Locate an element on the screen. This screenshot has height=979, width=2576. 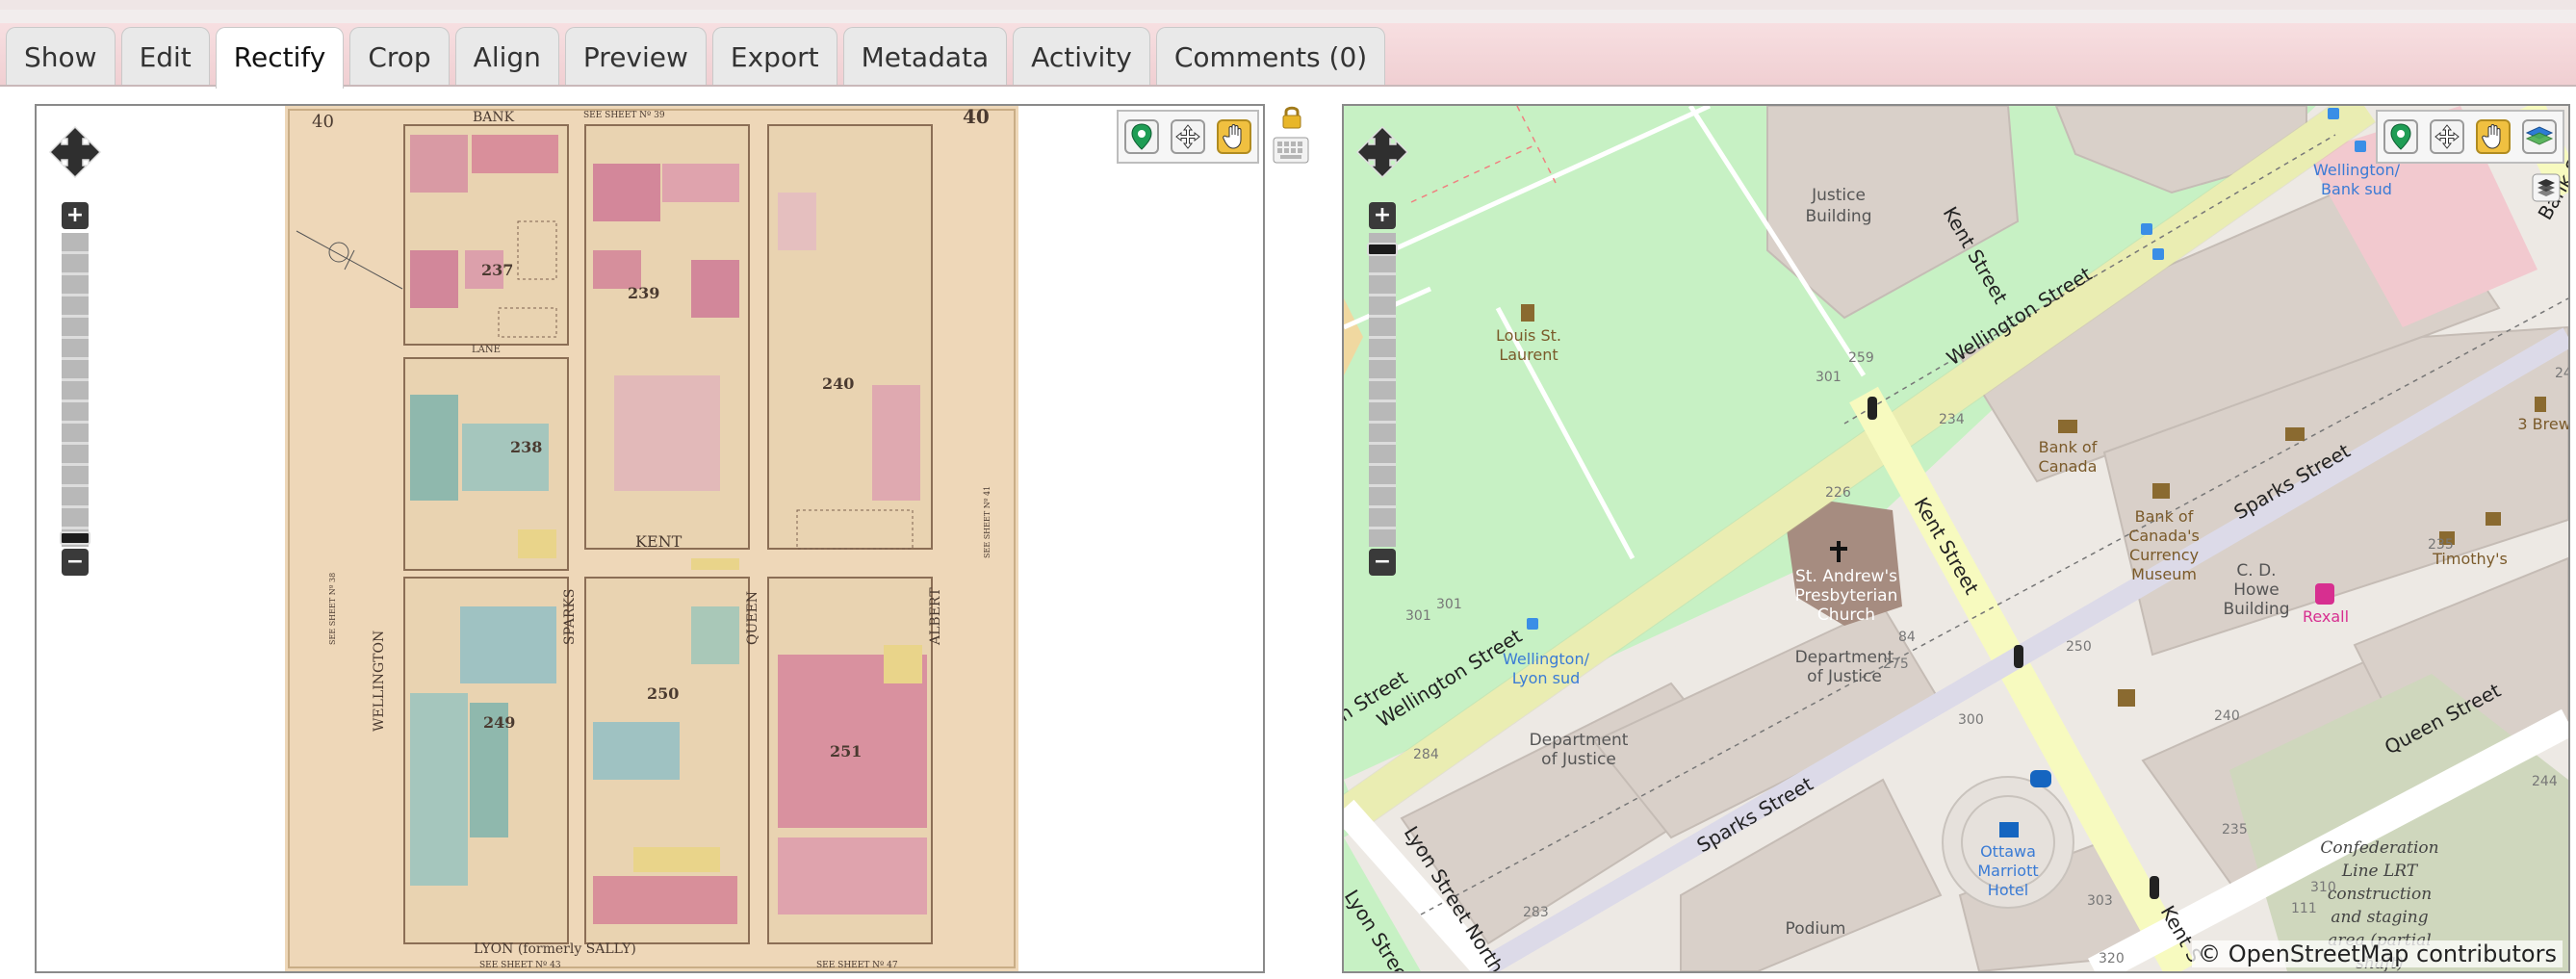
layer-switcher-button is located at coordinates (2540, 136).